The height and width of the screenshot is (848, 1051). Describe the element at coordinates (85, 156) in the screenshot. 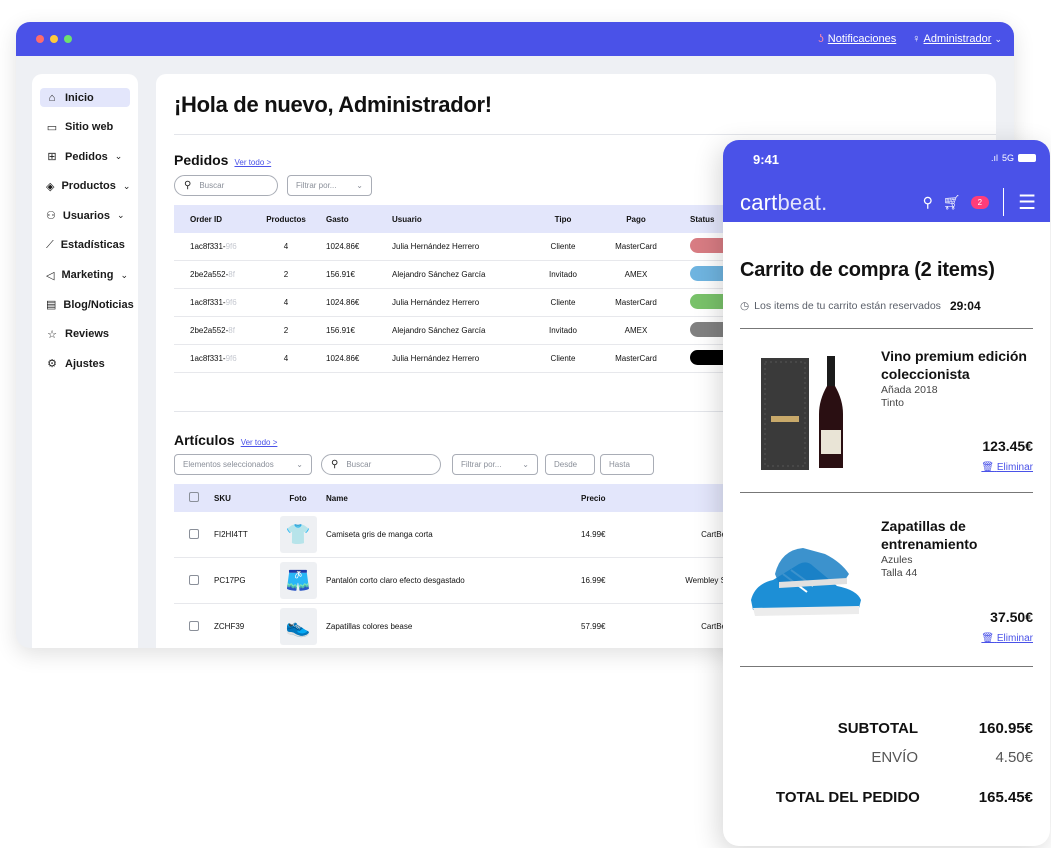

I see `sidebar-item-2: ⊞ Pedidos ⌄` at that location.